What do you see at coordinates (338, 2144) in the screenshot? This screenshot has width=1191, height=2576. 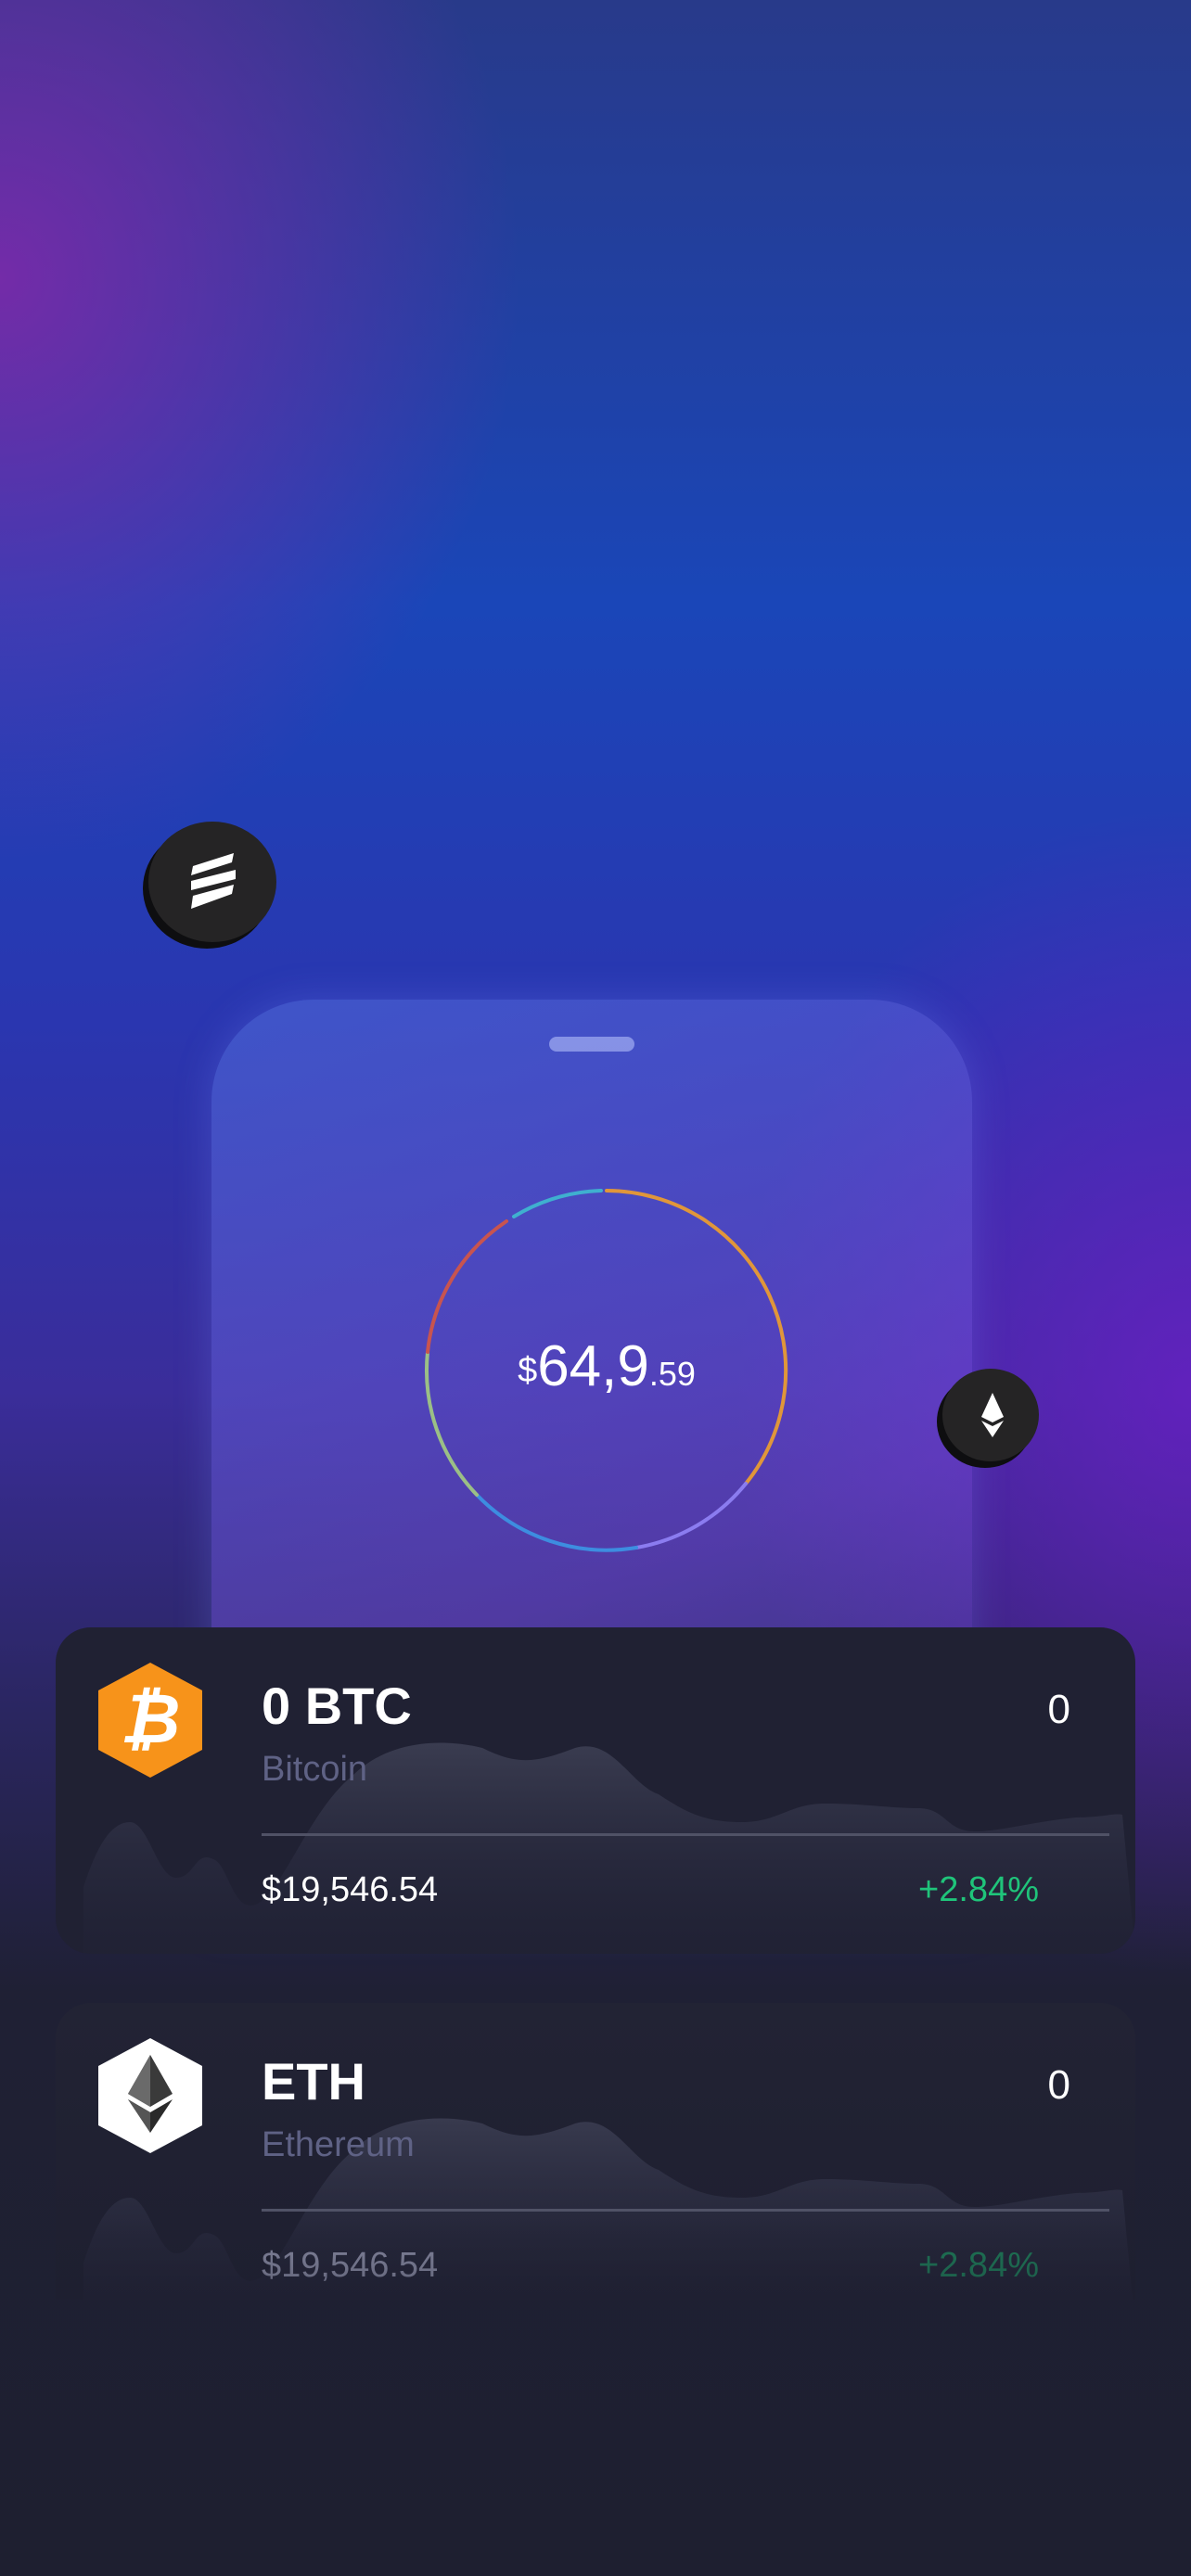 I see `asset-name: Ethereum` at bounding box center [338, 2144].